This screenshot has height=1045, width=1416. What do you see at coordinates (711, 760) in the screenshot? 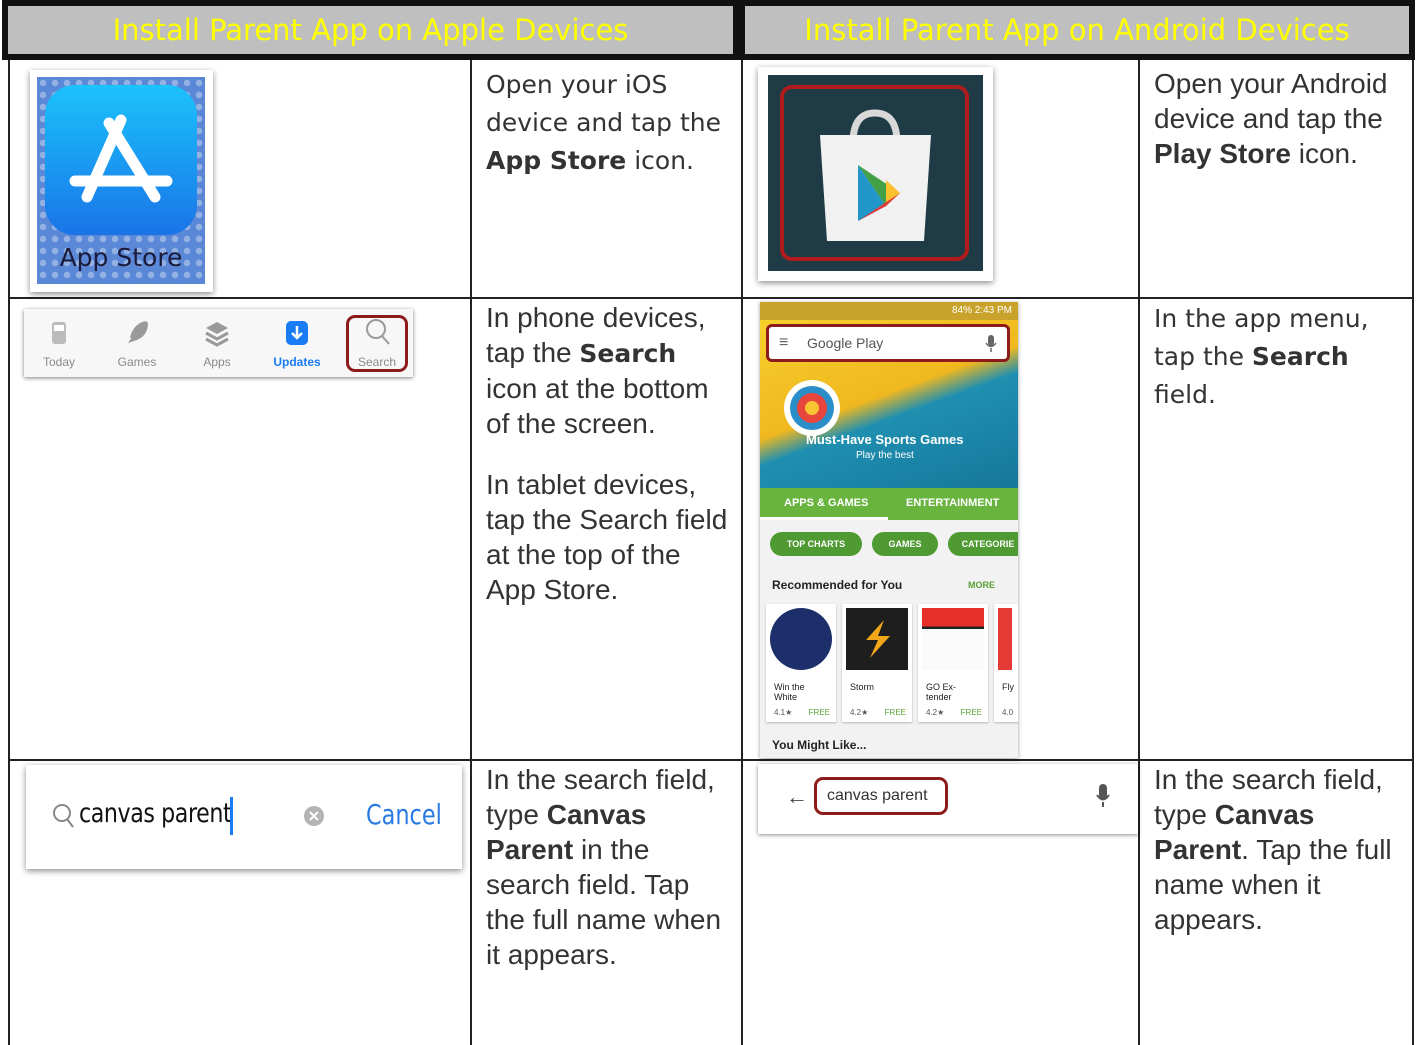
I see `border-row2` at bounding box center [711, 760].